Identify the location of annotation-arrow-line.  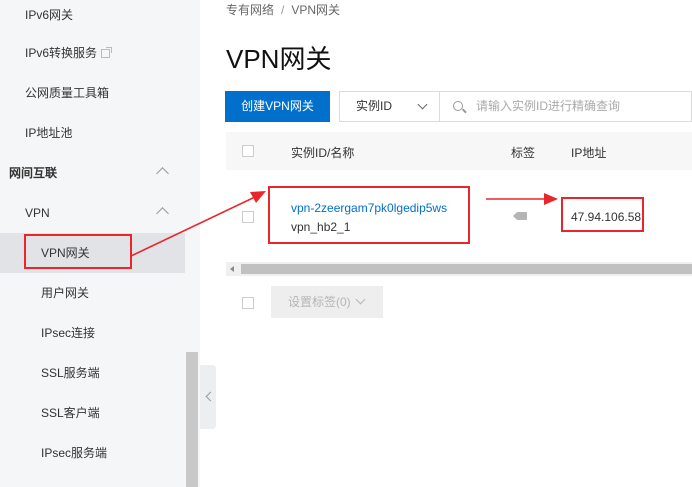
(193, 226).